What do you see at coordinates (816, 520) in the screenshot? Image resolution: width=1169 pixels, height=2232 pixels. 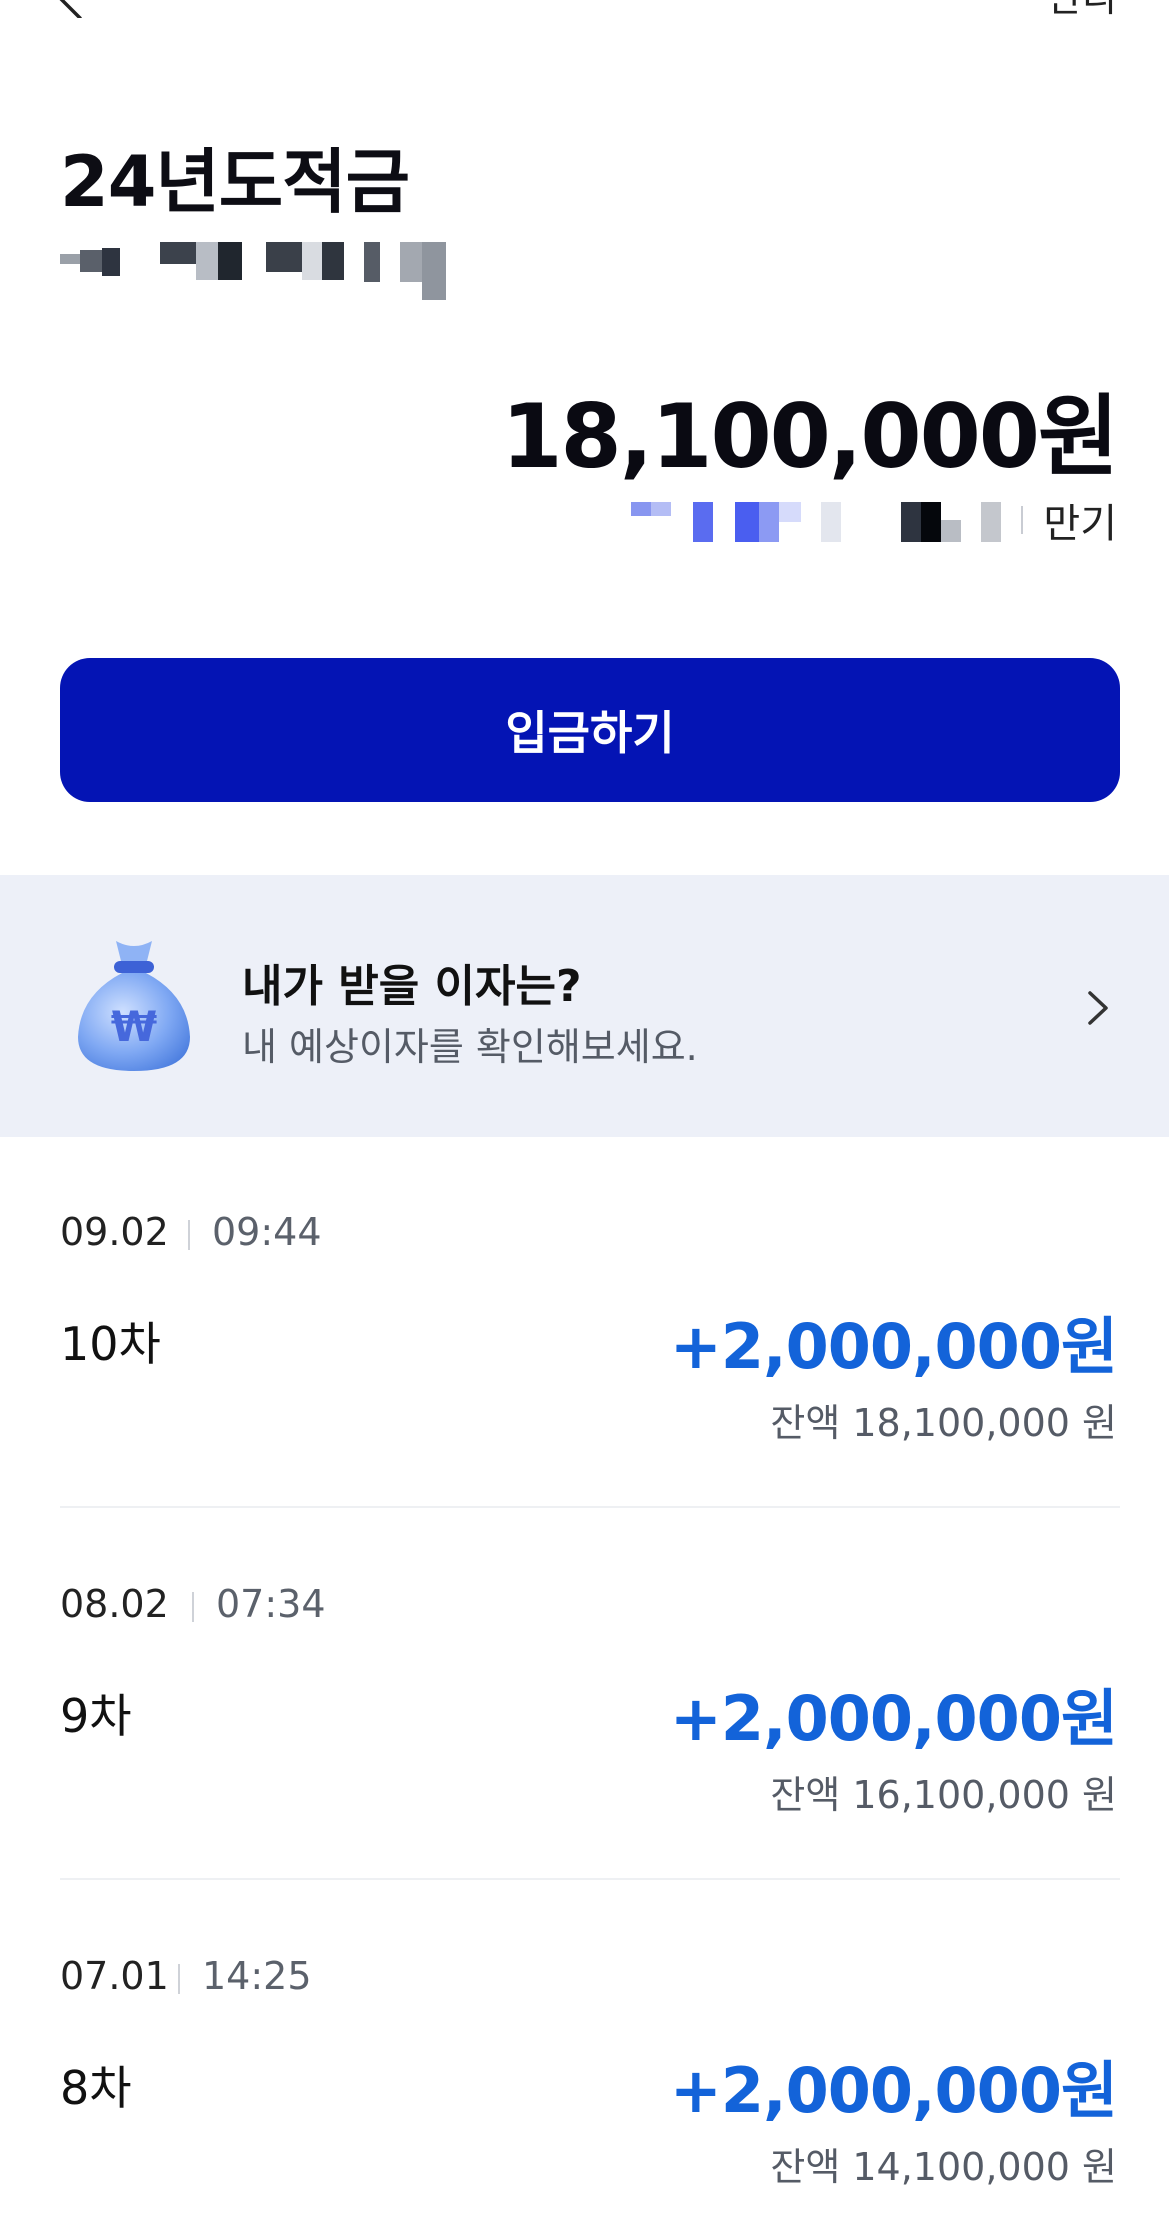 I see `masked-maturity-date` at bounding box center [816, 520].